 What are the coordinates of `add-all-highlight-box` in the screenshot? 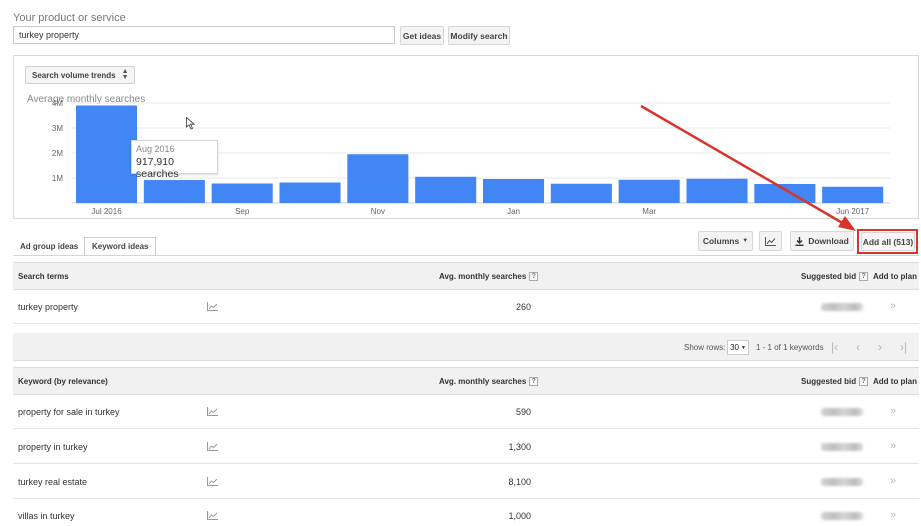 It's located at (887, 241).